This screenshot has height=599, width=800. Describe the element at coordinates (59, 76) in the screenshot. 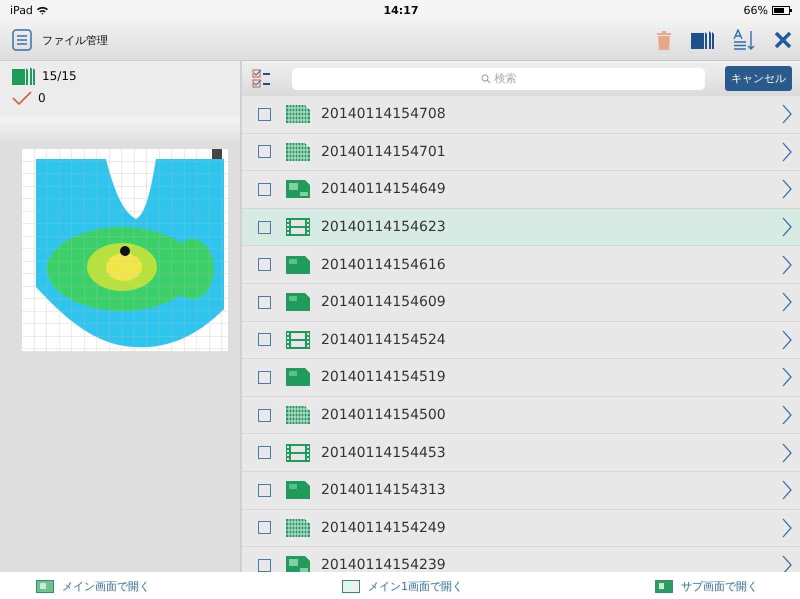

I see `file-count: 15/15` at that location.